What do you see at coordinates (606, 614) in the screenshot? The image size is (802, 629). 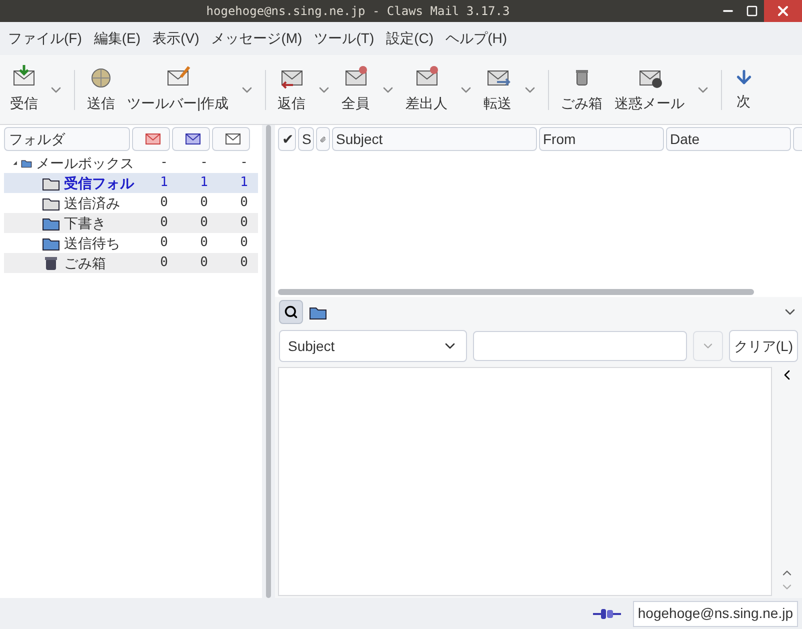 I see `plug-icon` at bounding box center [606, 614].